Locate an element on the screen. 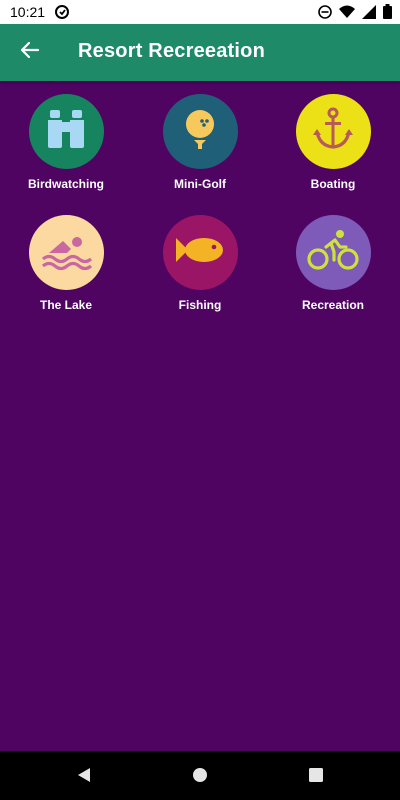 This screenshot has height=800, width=400. cyclist-icon is located at coordinates (333, 252).